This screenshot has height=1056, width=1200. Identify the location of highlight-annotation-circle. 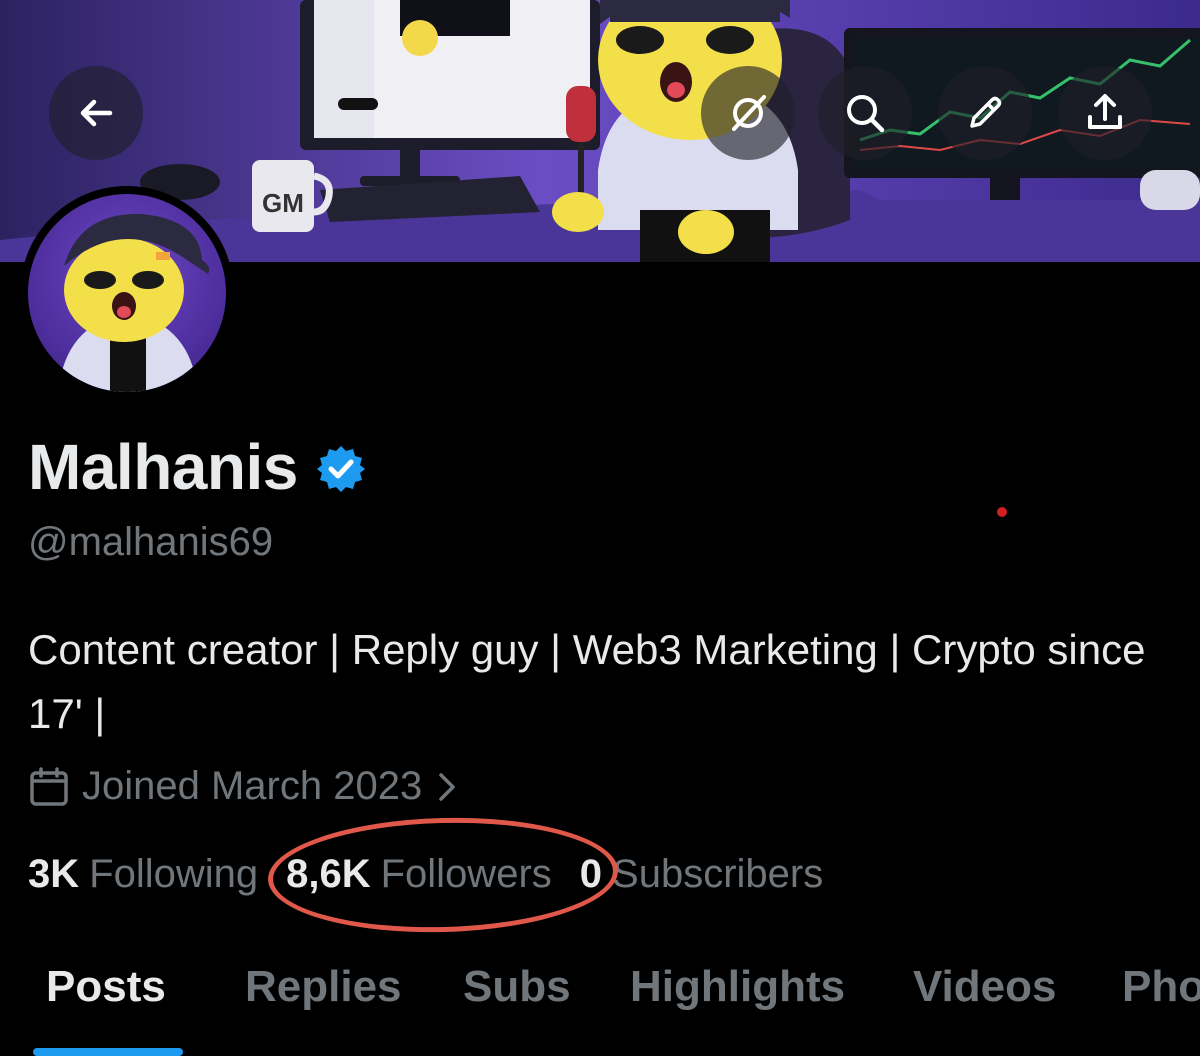
(443, 875).